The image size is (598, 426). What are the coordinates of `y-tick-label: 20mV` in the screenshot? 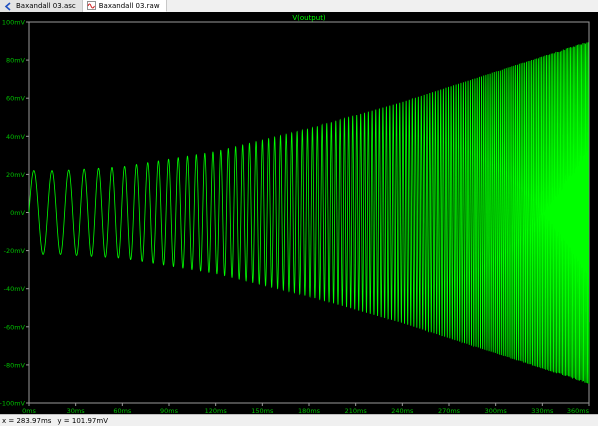 It's located at (16, 175).